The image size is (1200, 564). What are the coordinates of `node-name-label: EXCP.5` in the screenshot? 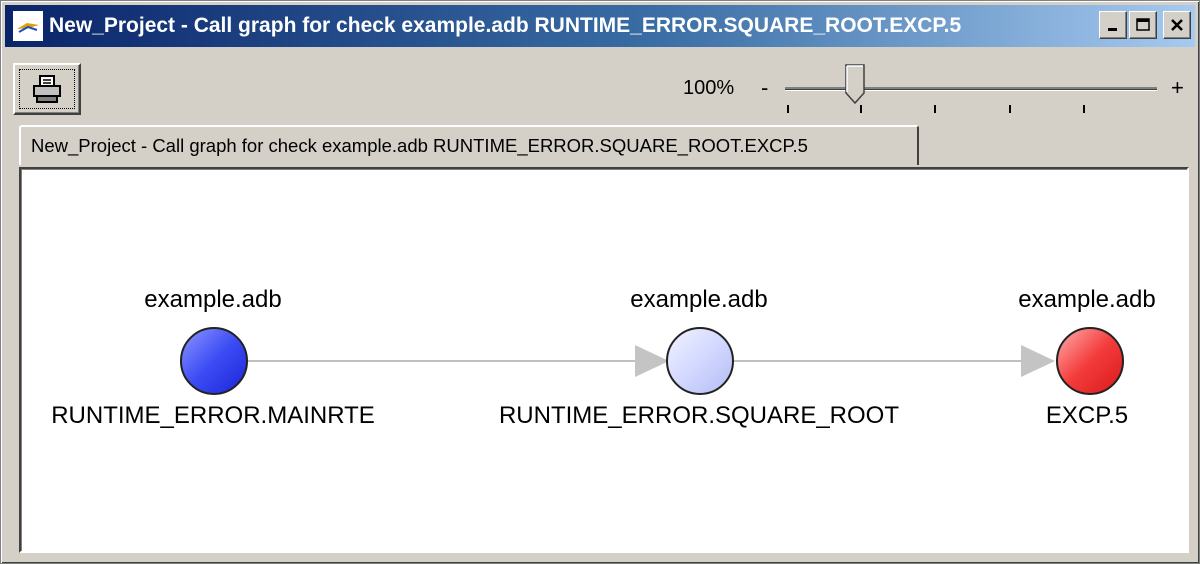 It's located at (1087, 415).